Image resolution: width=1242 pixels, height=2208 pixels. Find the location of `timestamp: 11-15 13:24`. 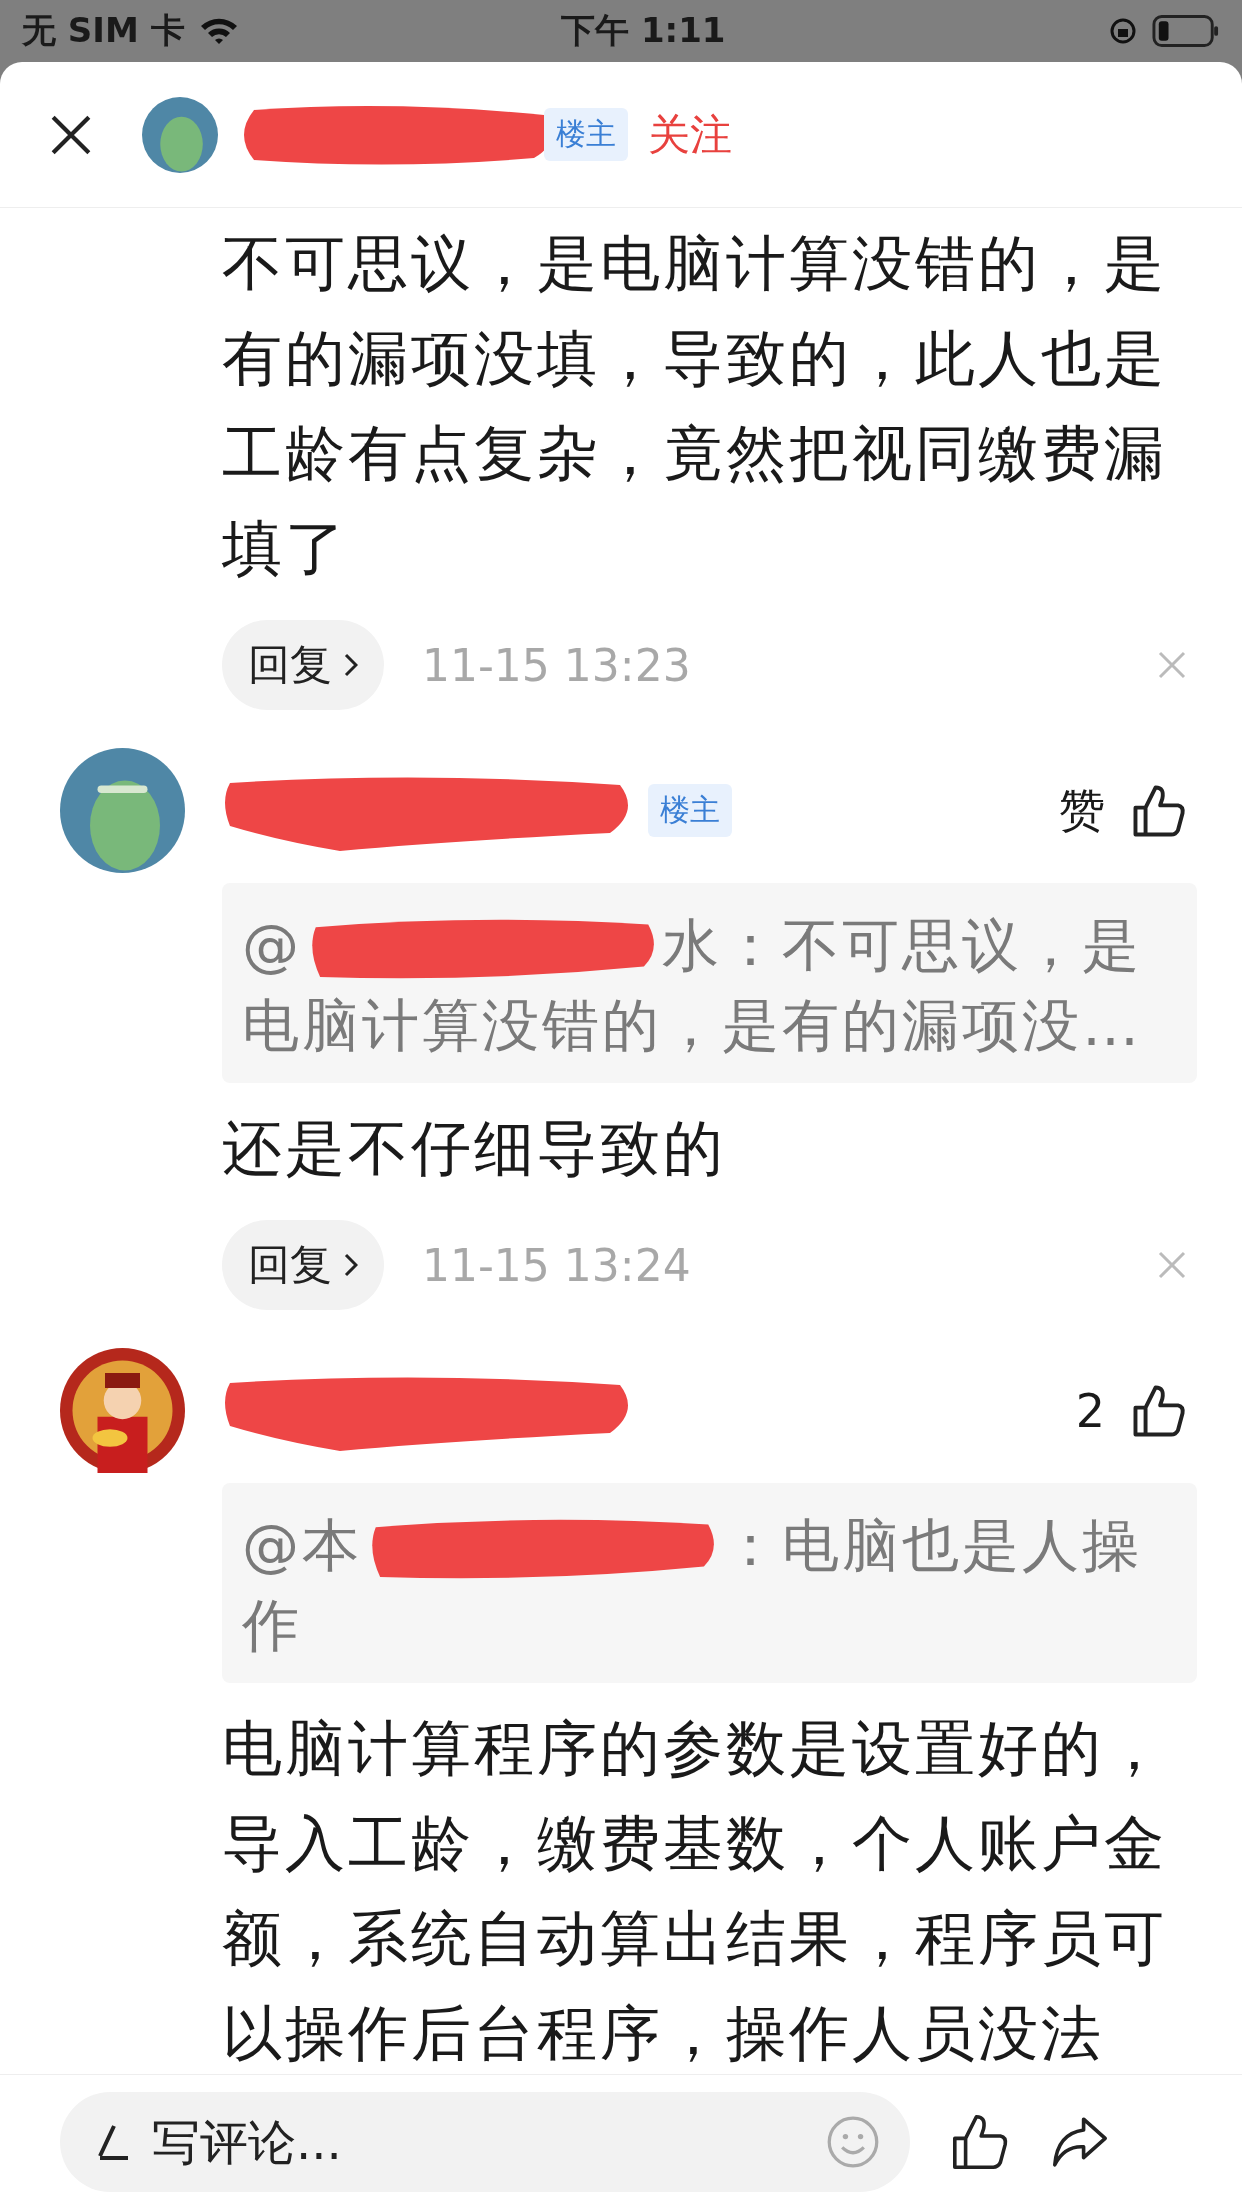

timestamp: 11-15 13:24 is located at coordinates (556, 1265).